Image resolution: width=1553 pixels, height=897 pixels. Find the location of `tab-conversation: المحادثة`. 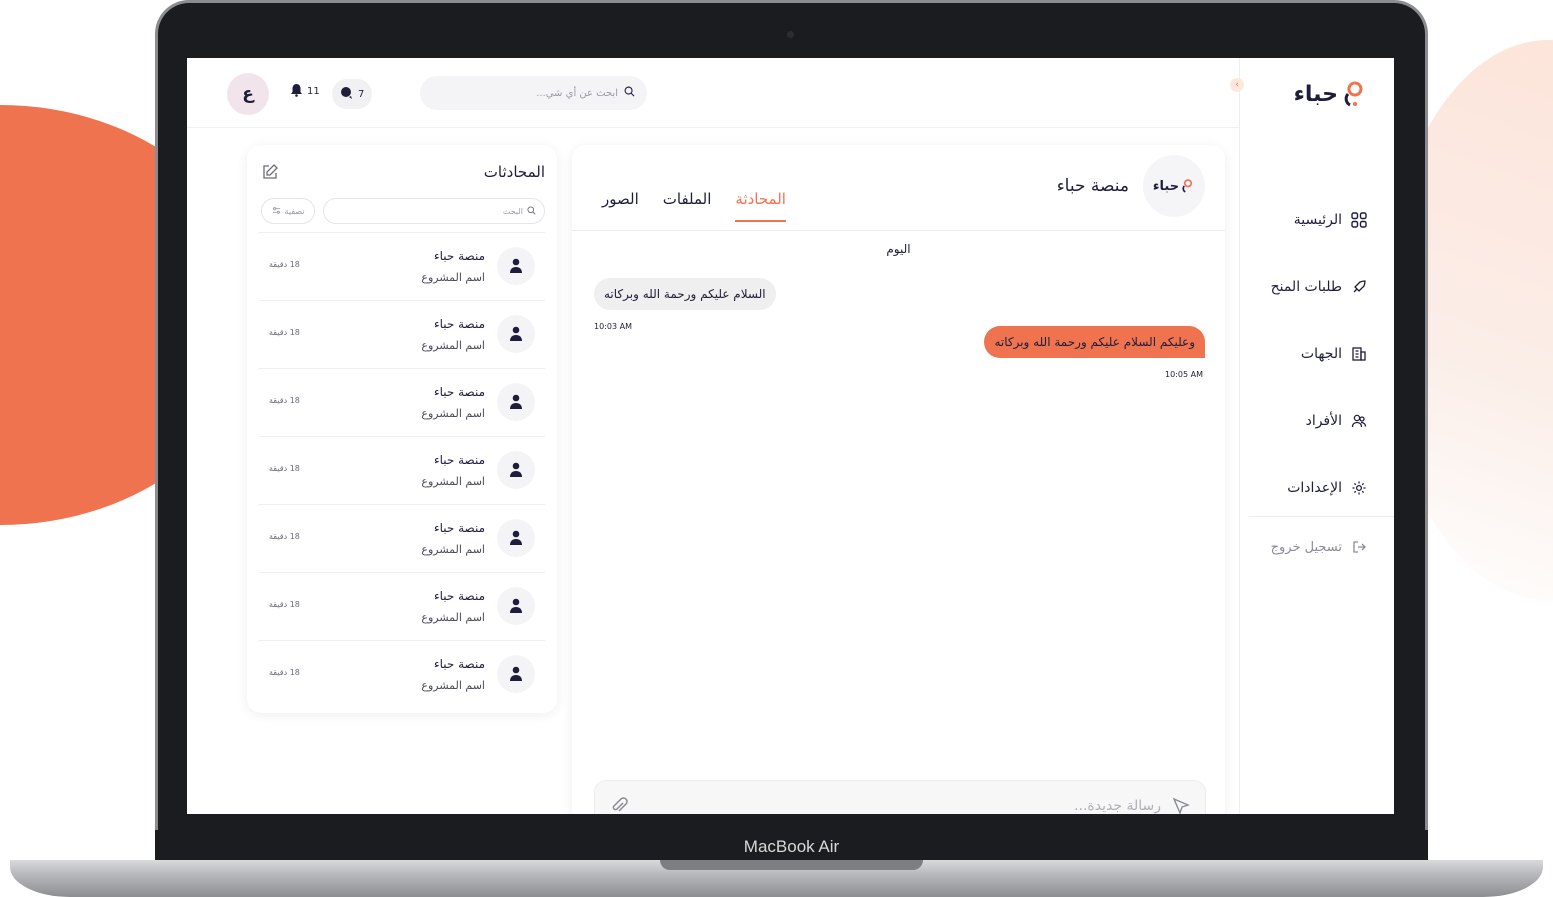

tab-conversation: المحادثة is located at coordinates (760, 206).